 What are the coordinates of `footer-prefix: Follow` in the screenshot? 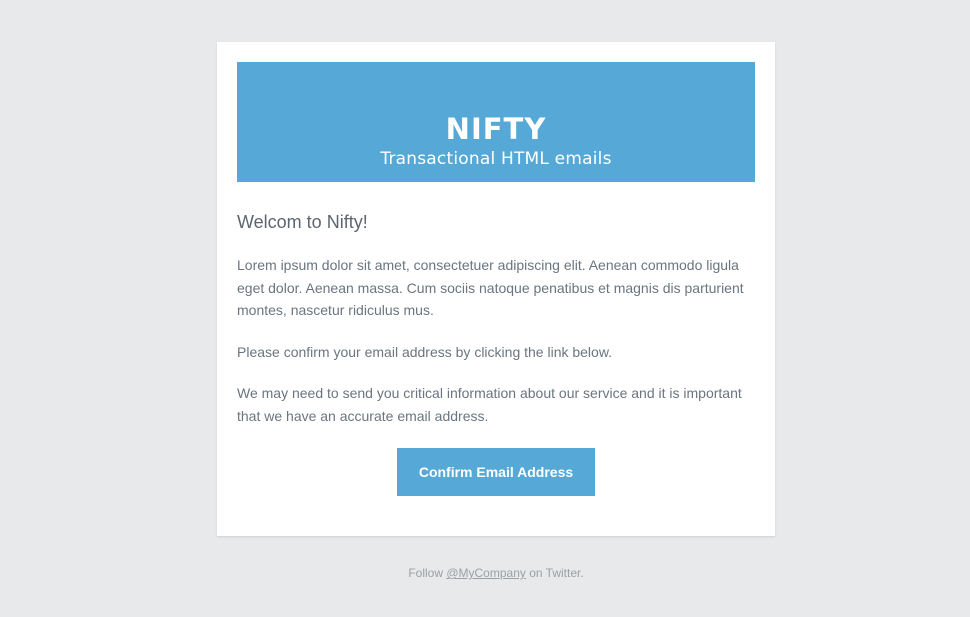 It's located at (427, 573).